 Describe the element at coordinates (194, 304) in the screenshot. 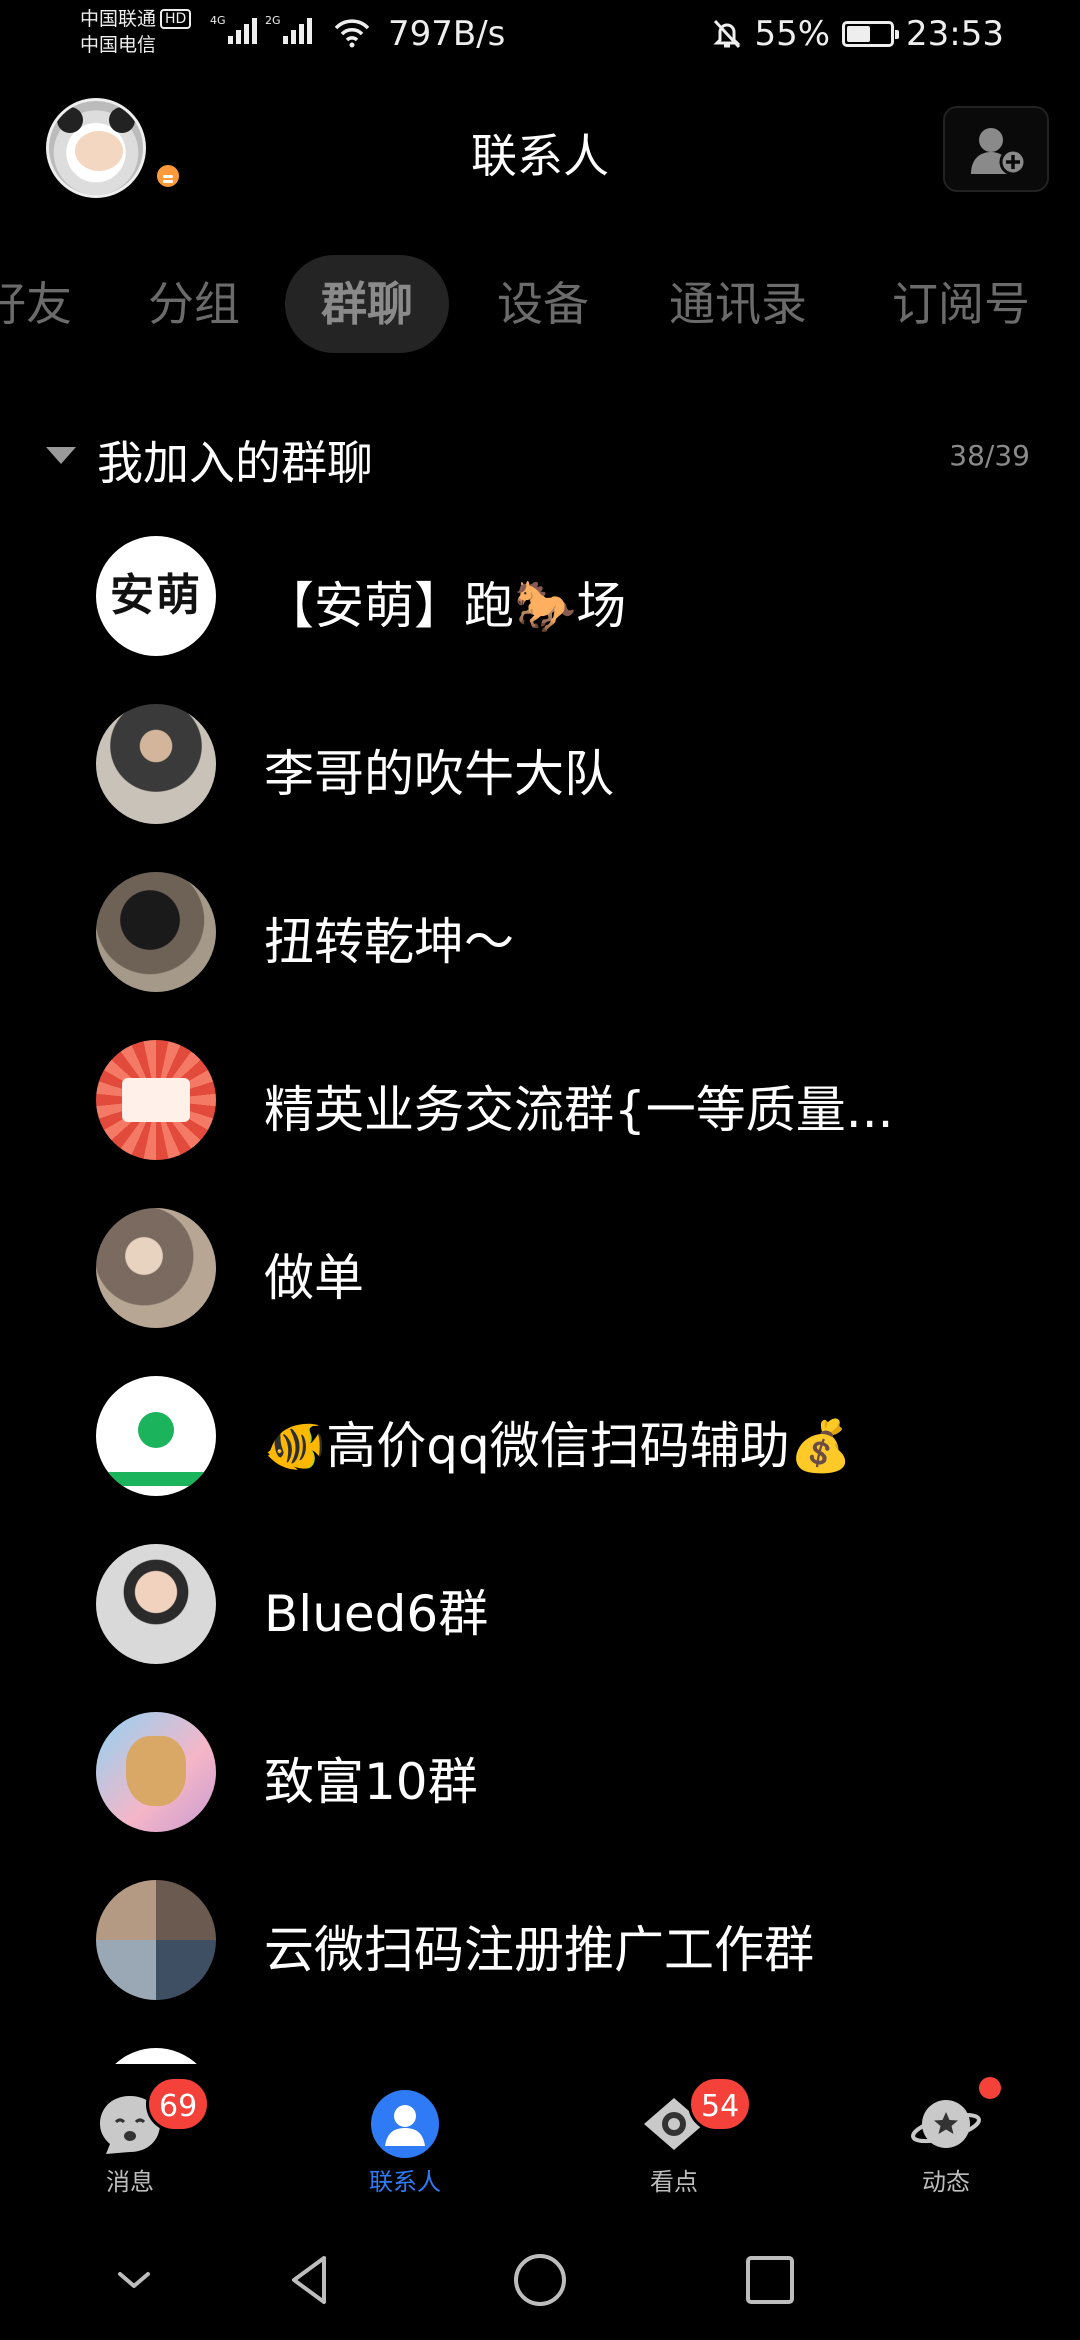

I see `tab-groups-category: 分组` at that location.